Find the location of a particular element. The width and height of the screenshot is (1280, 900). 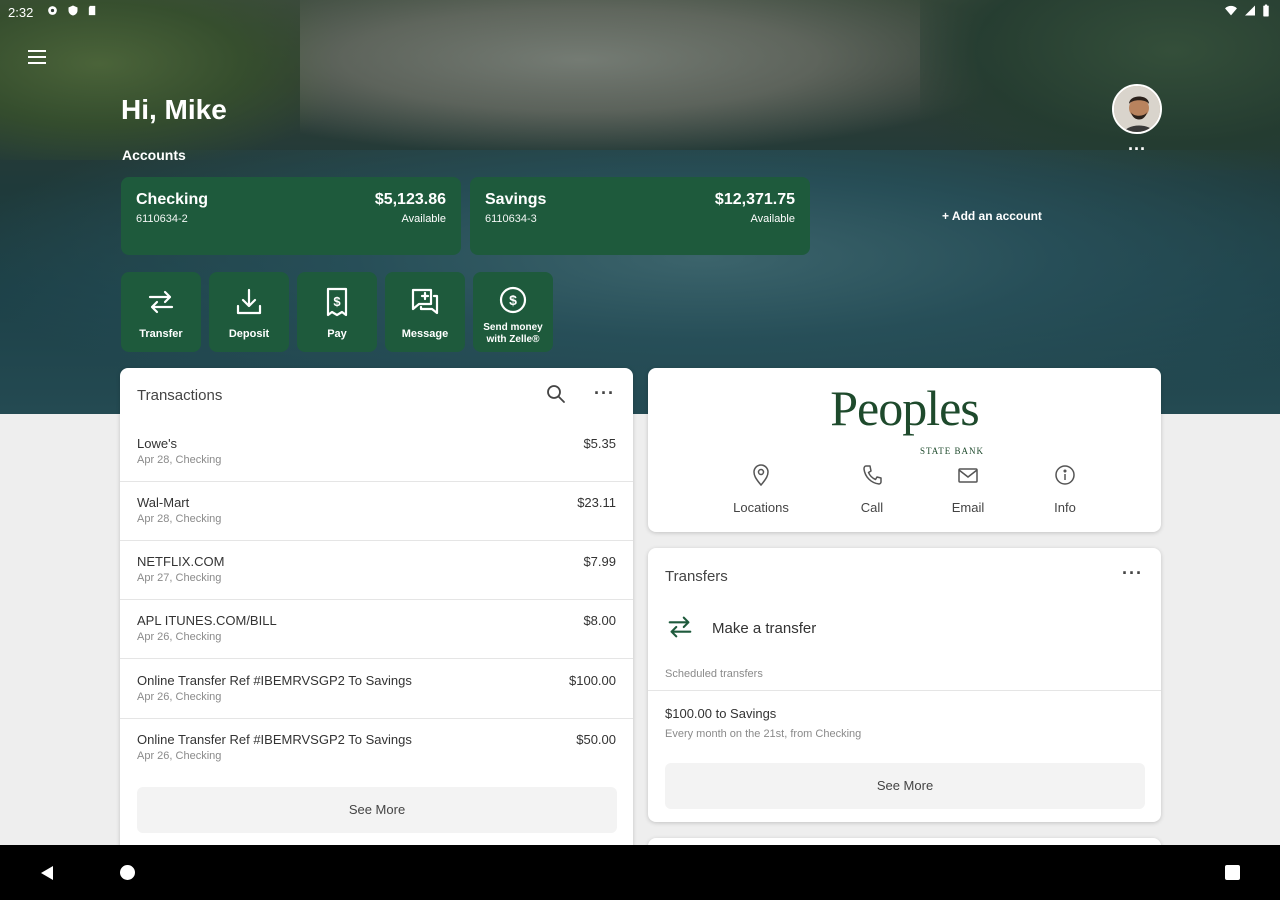

make-transfer-button: Make a transfer is located at coordinates (815, 628).